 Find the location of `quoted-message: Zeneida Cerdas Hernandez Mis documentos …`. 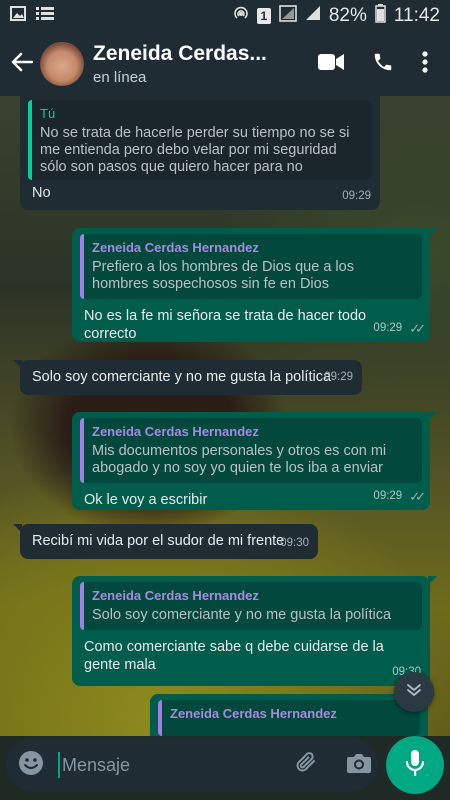

quoted-message: Zeneida Cerdas Hernandez Mis documentos … is located at coordinates (251, 450).